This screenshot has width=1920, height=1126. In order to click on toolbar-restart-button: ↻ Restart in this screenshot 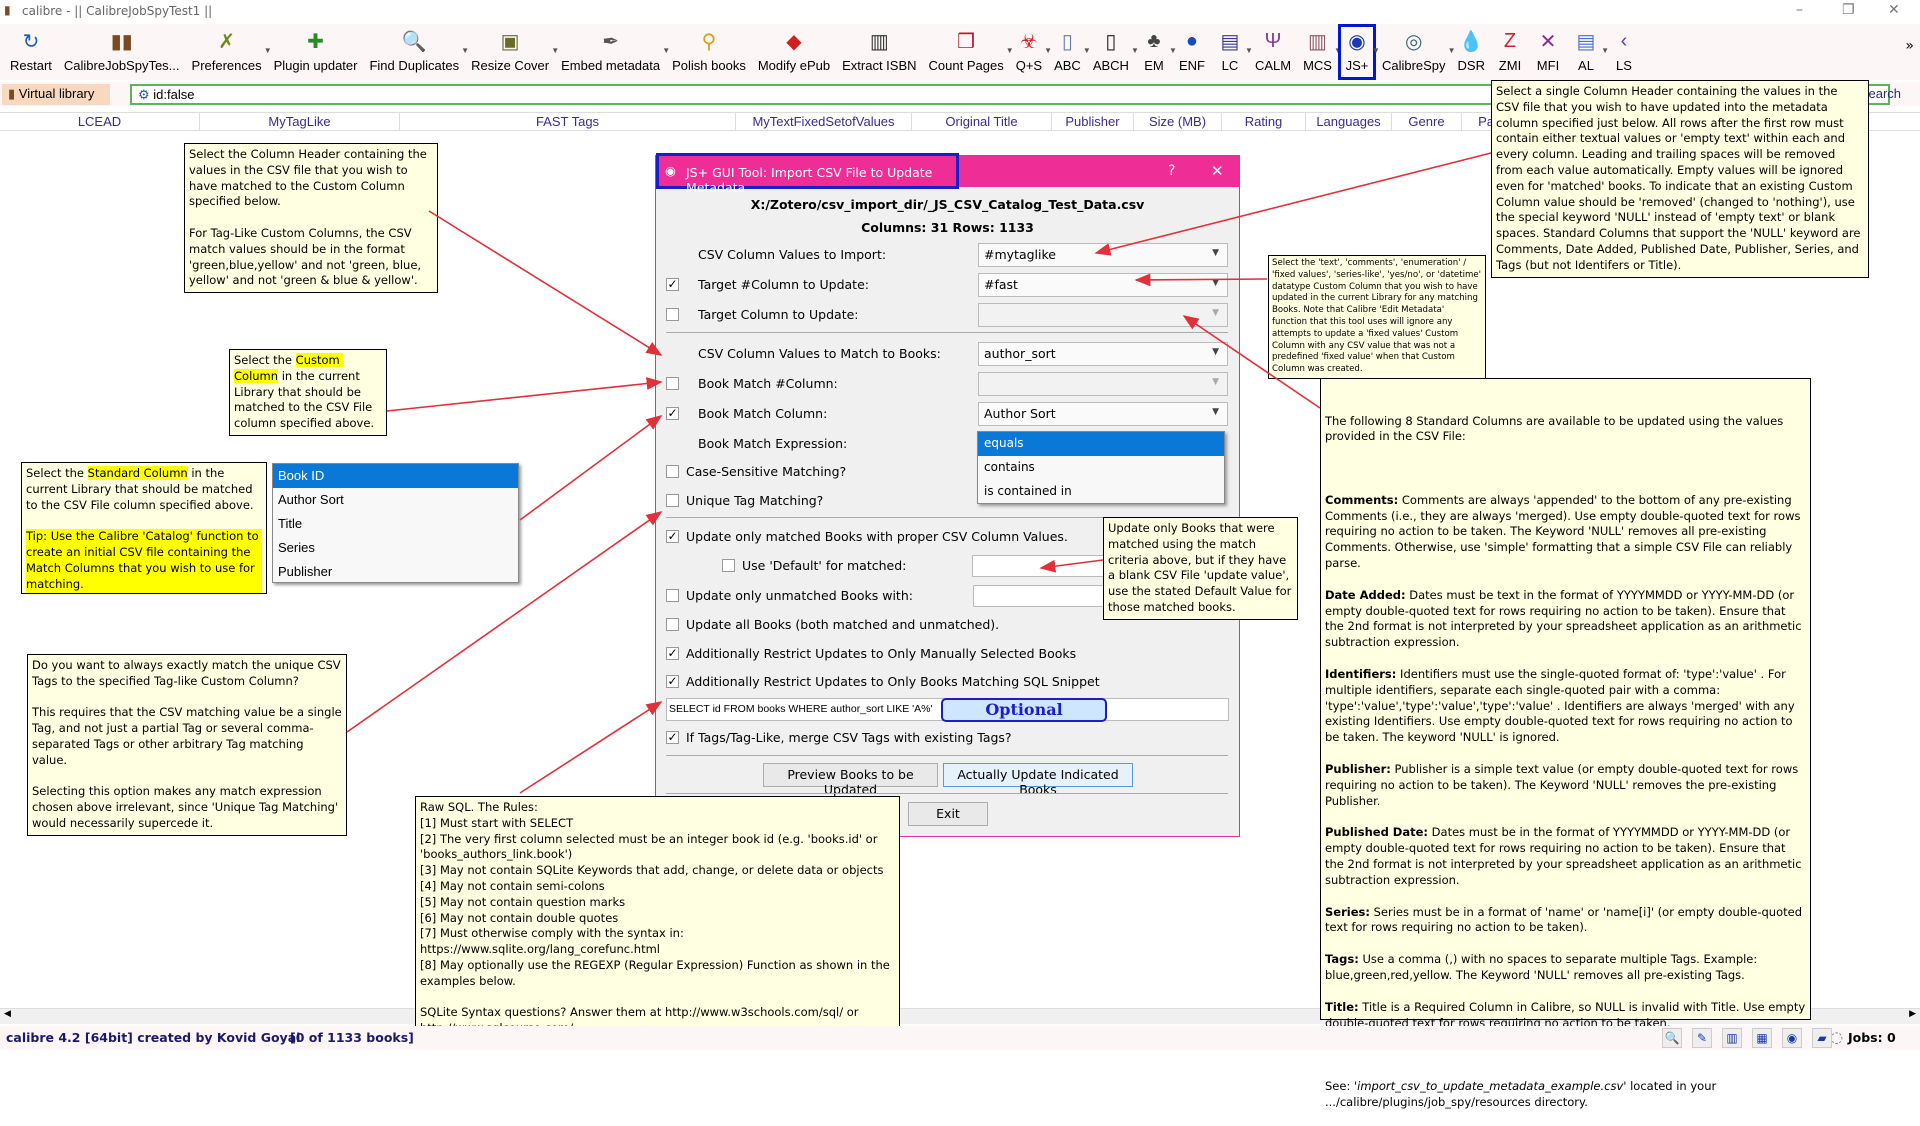, I will do `click(31, 52)`.